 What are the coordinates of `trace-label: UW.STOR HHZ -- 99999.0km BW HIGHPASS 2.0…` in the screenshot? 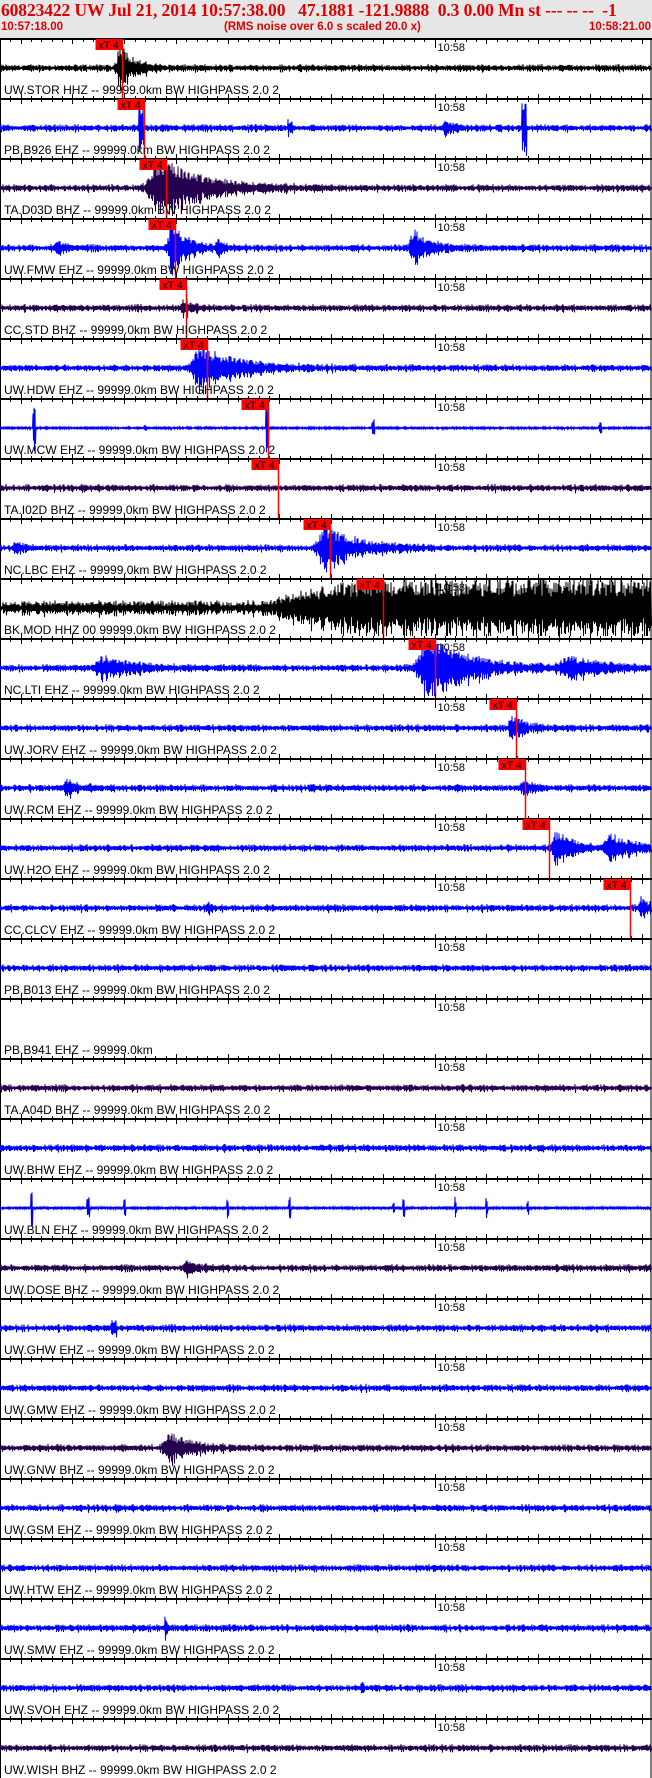 It's located at (141, 90).